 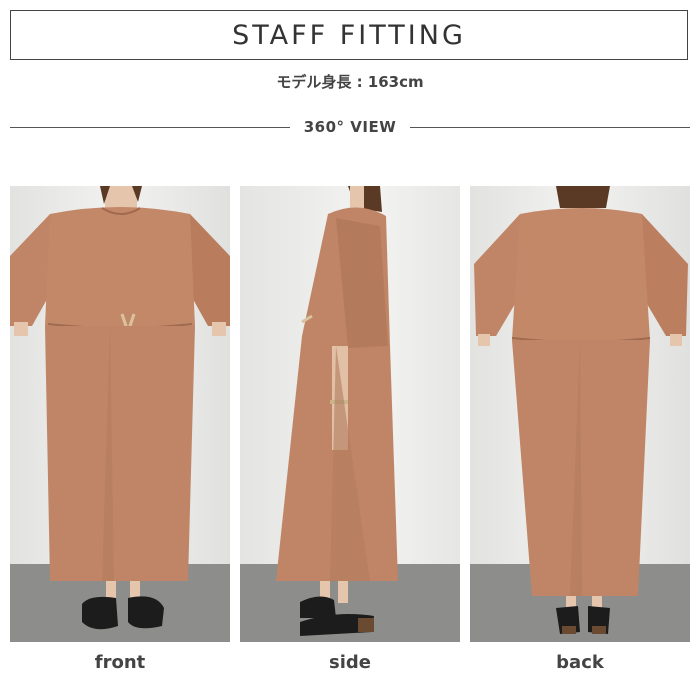 I want to click on view-divider: 360° VIEW, so click(x=350, y=127).